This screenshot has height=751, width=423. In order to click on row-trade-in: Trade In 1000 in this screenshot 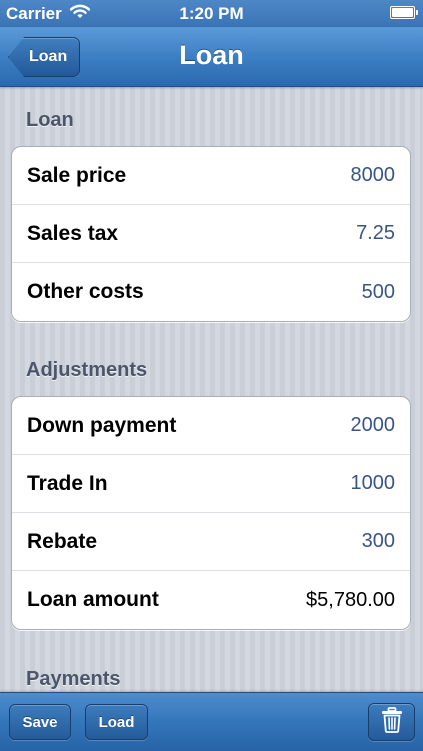, I will do `click(211, 484)`.